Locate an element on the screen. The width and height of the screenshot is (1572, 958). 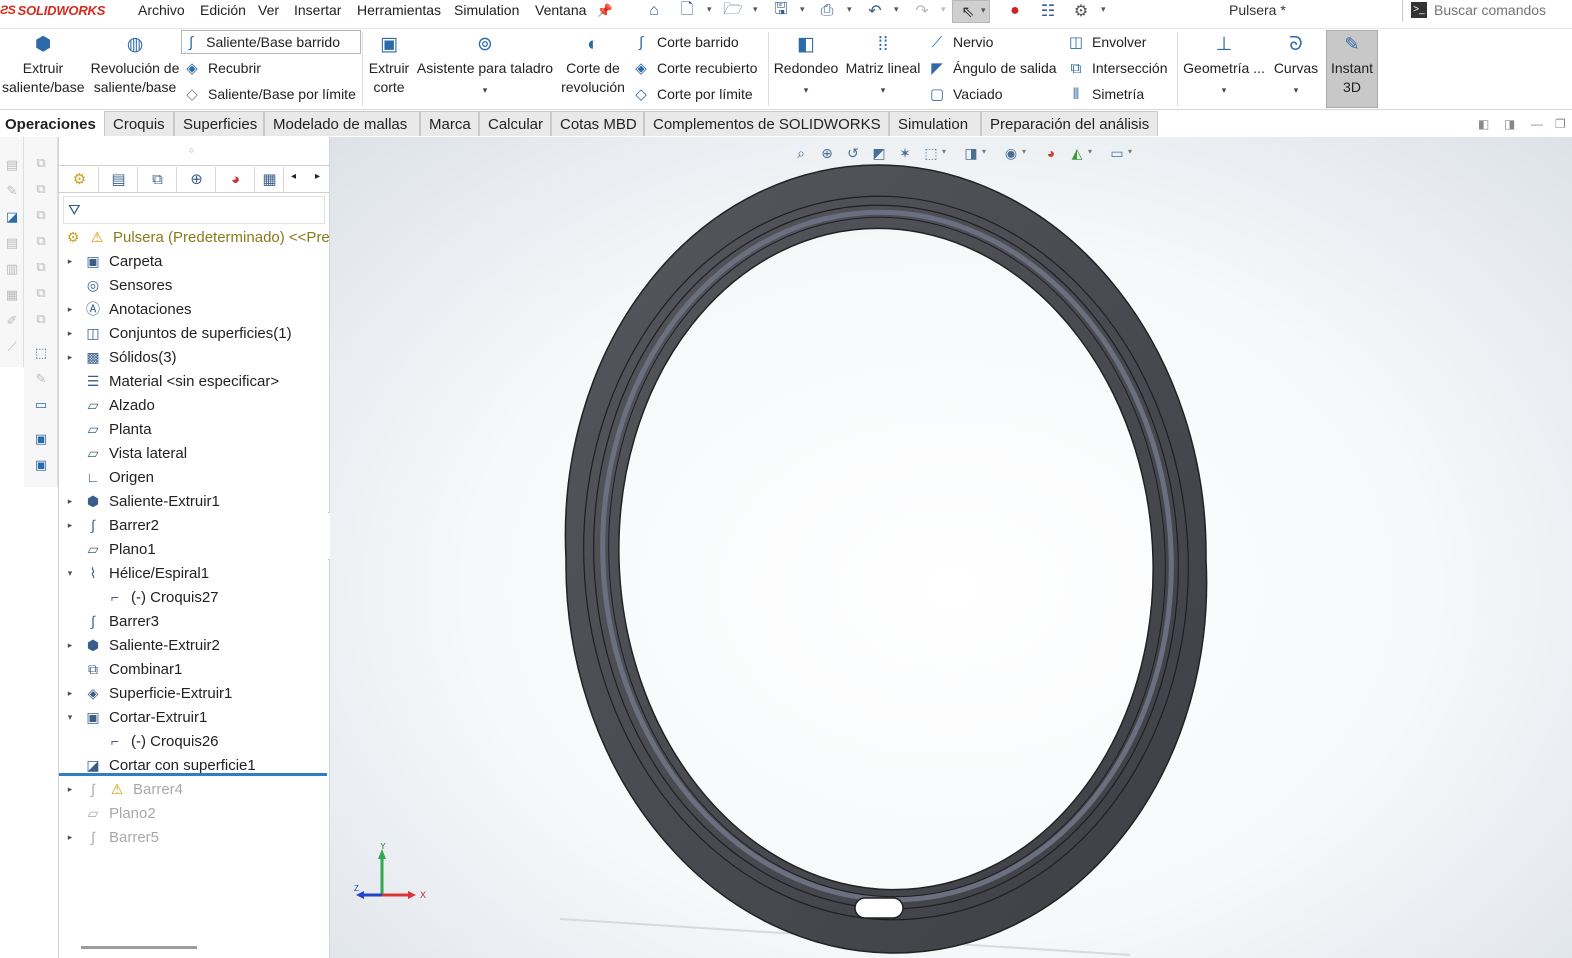
tree-item: ◎ Sensores is located at coordinates (194, 285).